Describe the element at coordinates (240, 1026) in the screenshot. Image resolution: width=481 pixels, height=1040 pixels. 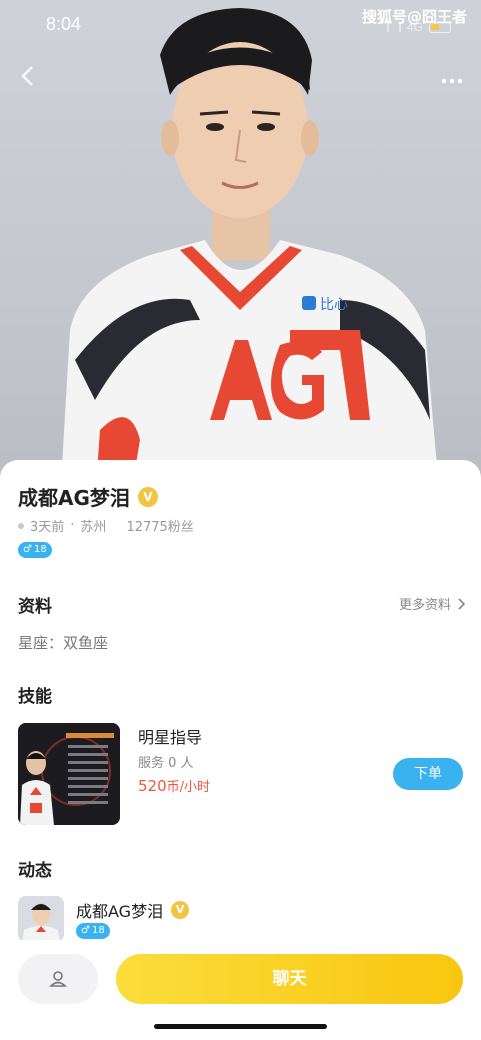
I see `home-indicator` at that location.